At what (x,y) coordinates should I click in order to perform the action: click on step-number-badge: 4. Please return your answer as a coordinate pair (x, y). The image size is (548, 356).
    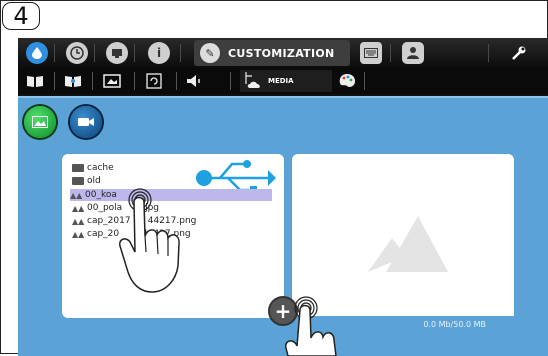
    Looking at the image, I should click on (21, 16).